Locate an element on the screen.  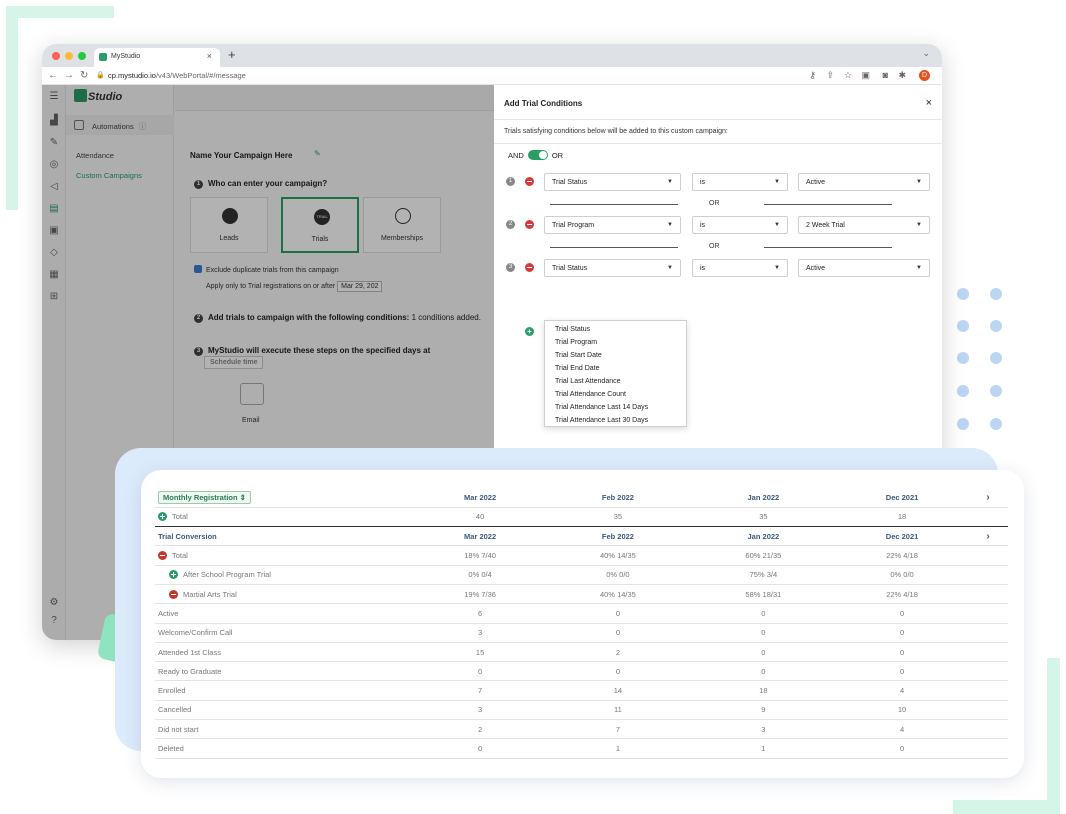
table-cell: 0% 0/4 is located at coordinates (480, 575).